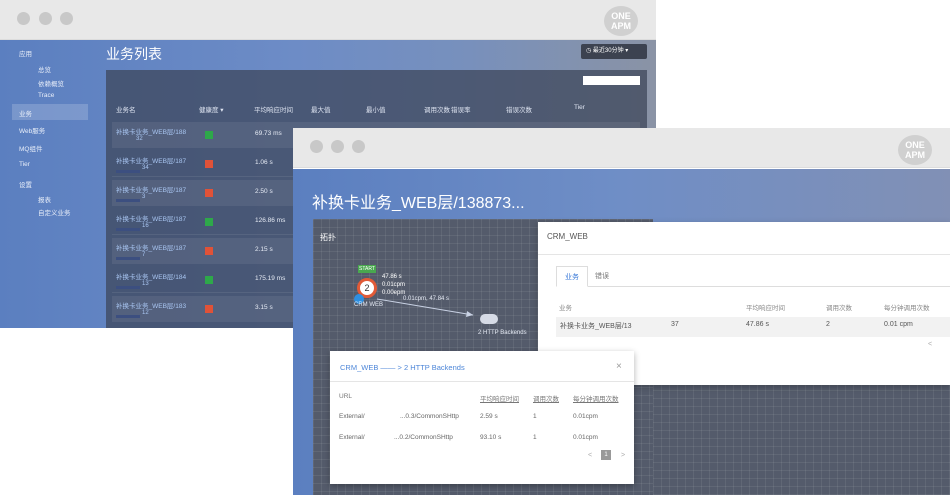  What do you see at coordinates (25, 53) in the screenshot?
I see `sidebar-item-app: 应用` at bounding box center [25, 53].